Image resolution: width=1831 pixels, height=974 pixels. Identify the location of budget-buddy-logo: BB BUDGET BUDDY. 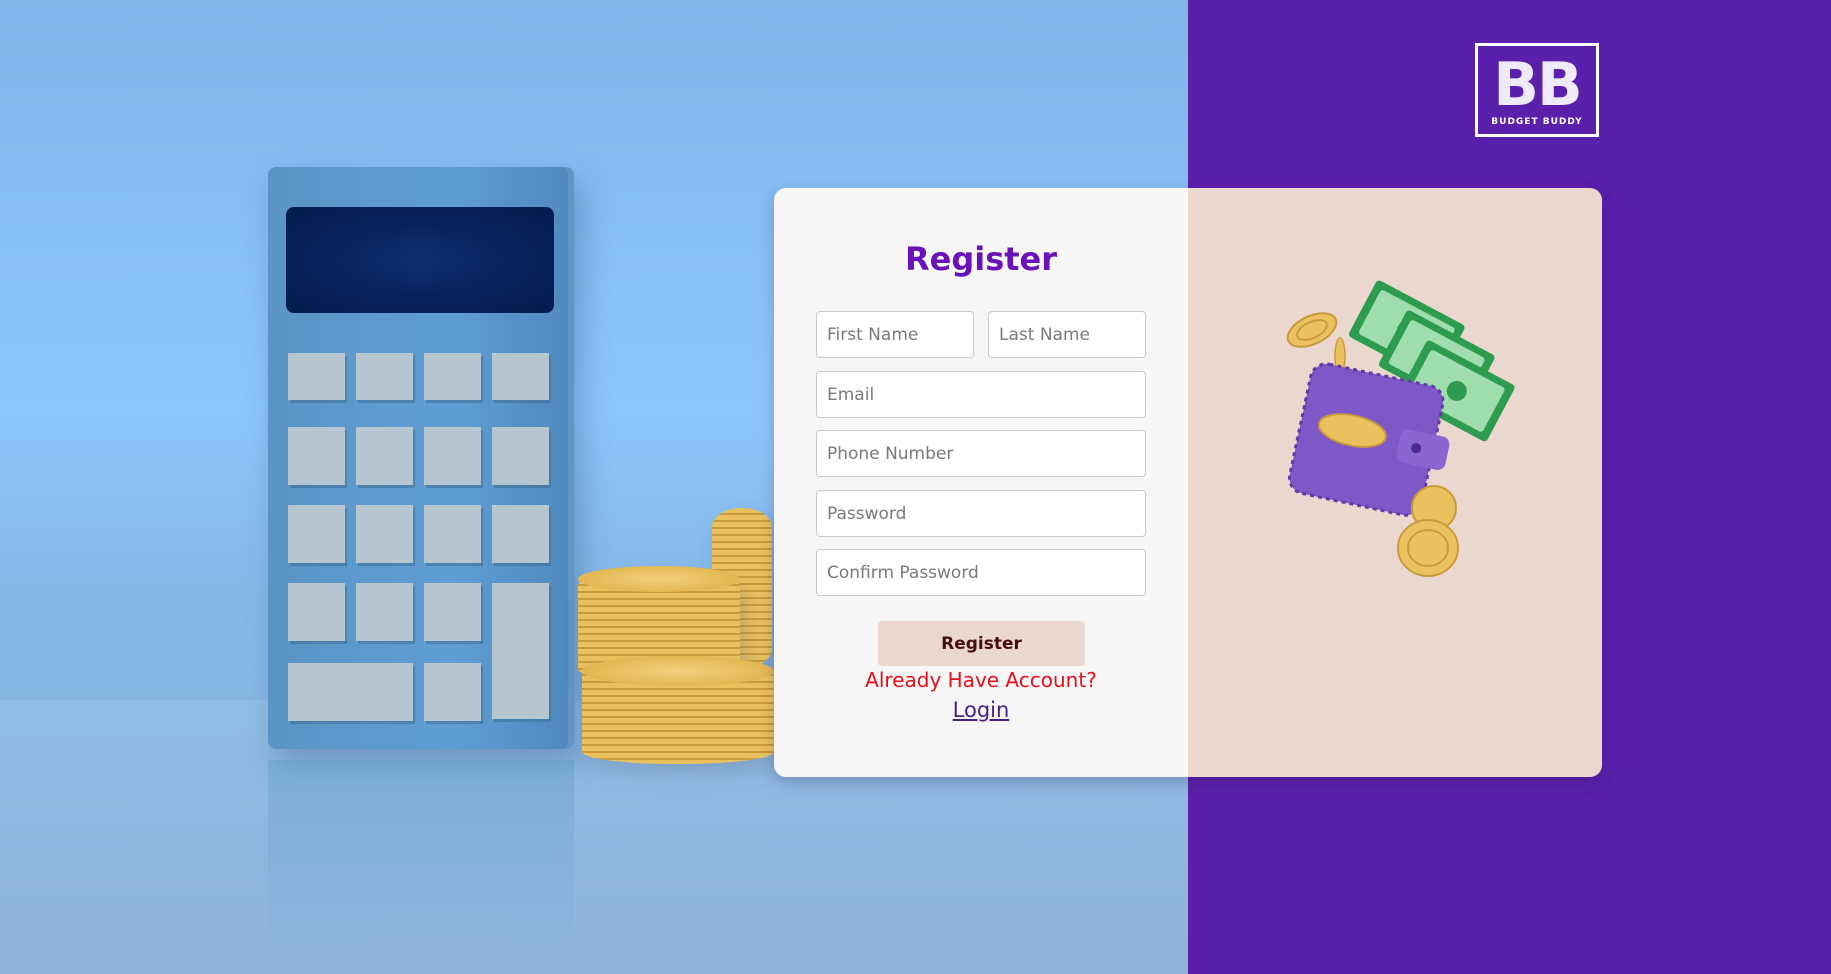
(1537, 90).